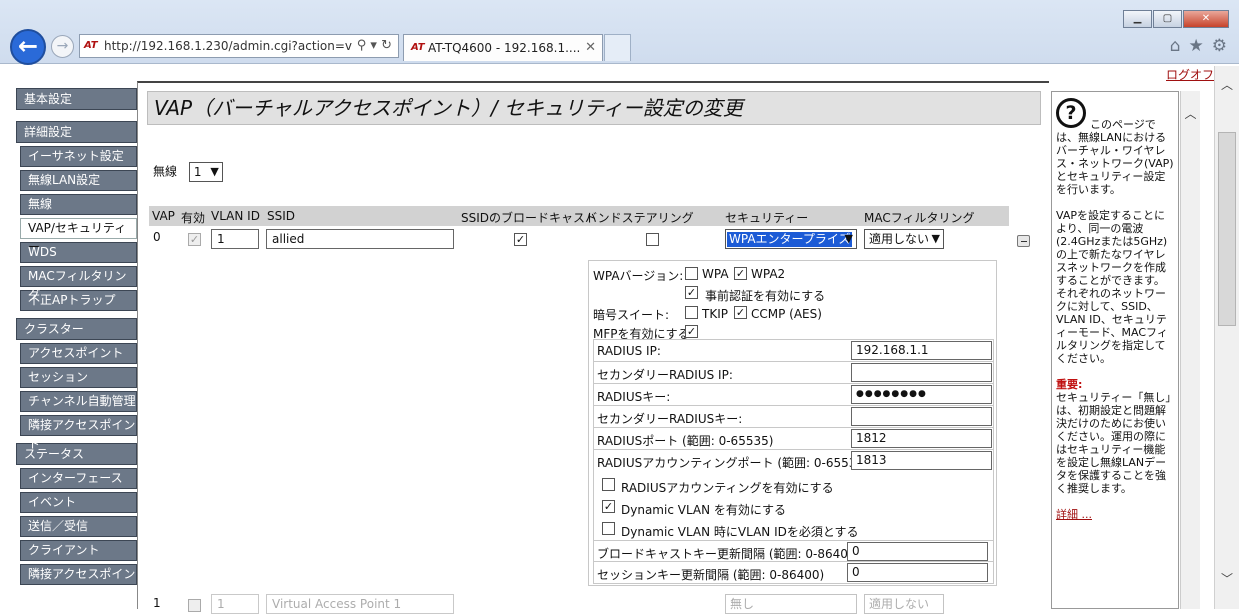 This screenshot has width=1239, height=614. I want to click on ssid-input: allied, so click(360, 239).